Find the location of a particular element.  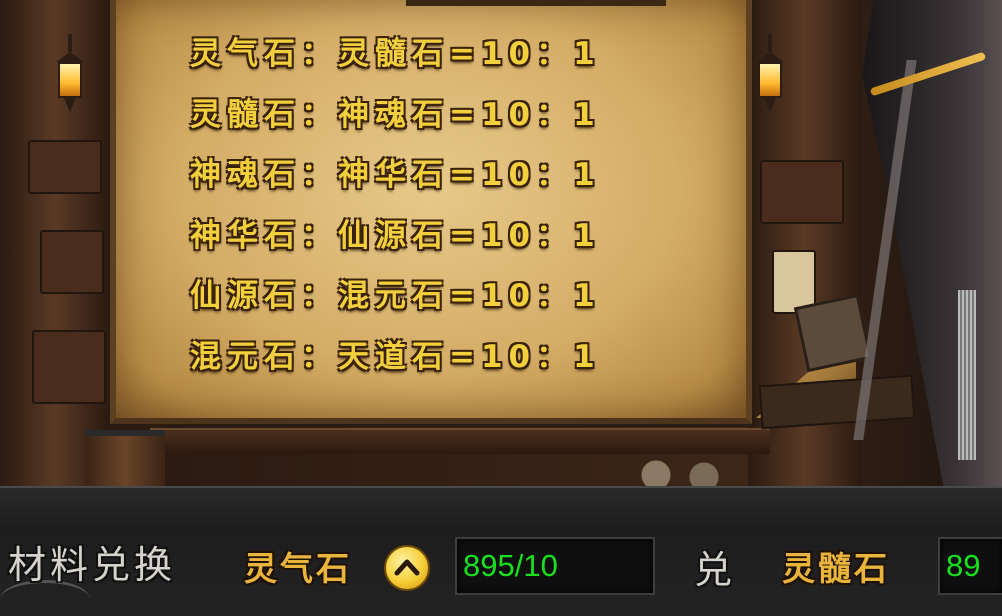

wooden-shelf is located at coordinates (460, 441).